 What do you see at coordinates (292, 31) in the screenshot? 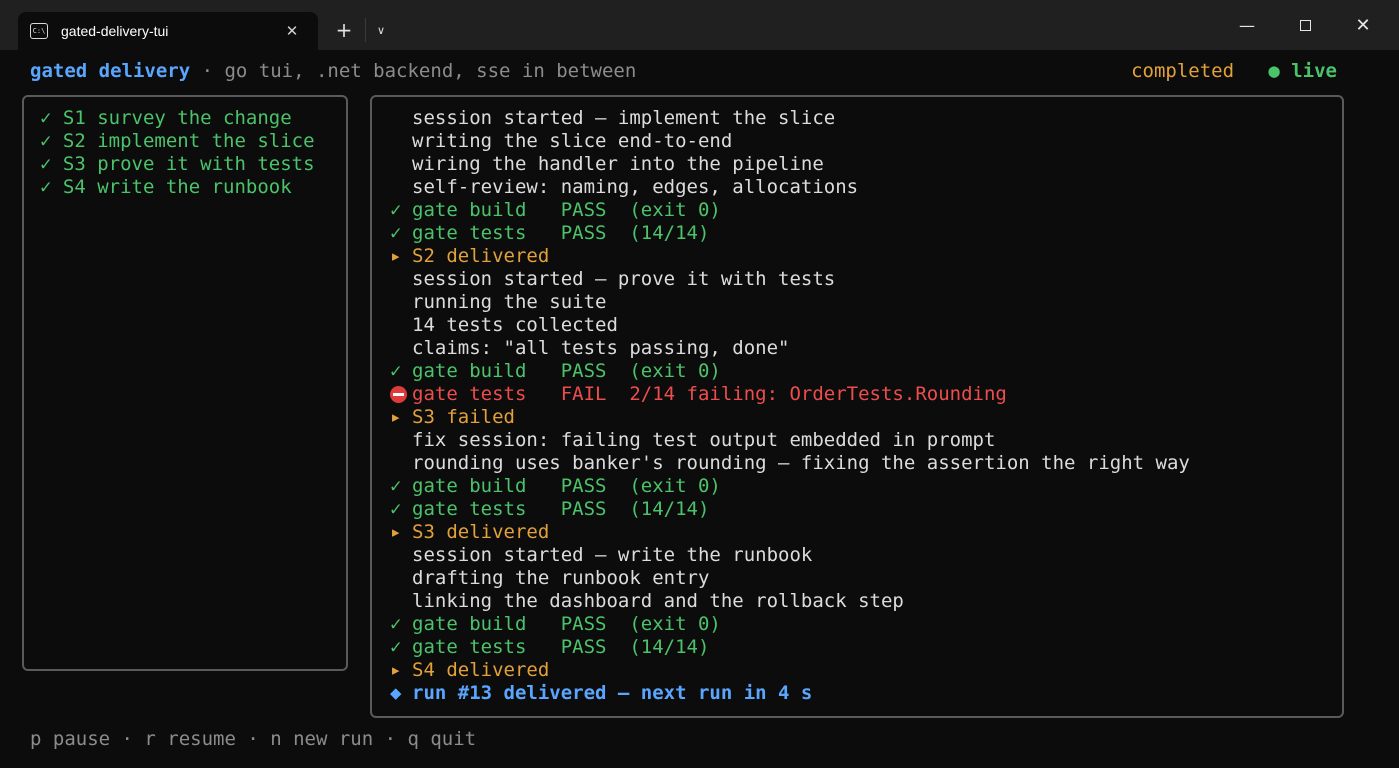
I see `close-tab-icon: ✕` at bounding box center [292, 31].